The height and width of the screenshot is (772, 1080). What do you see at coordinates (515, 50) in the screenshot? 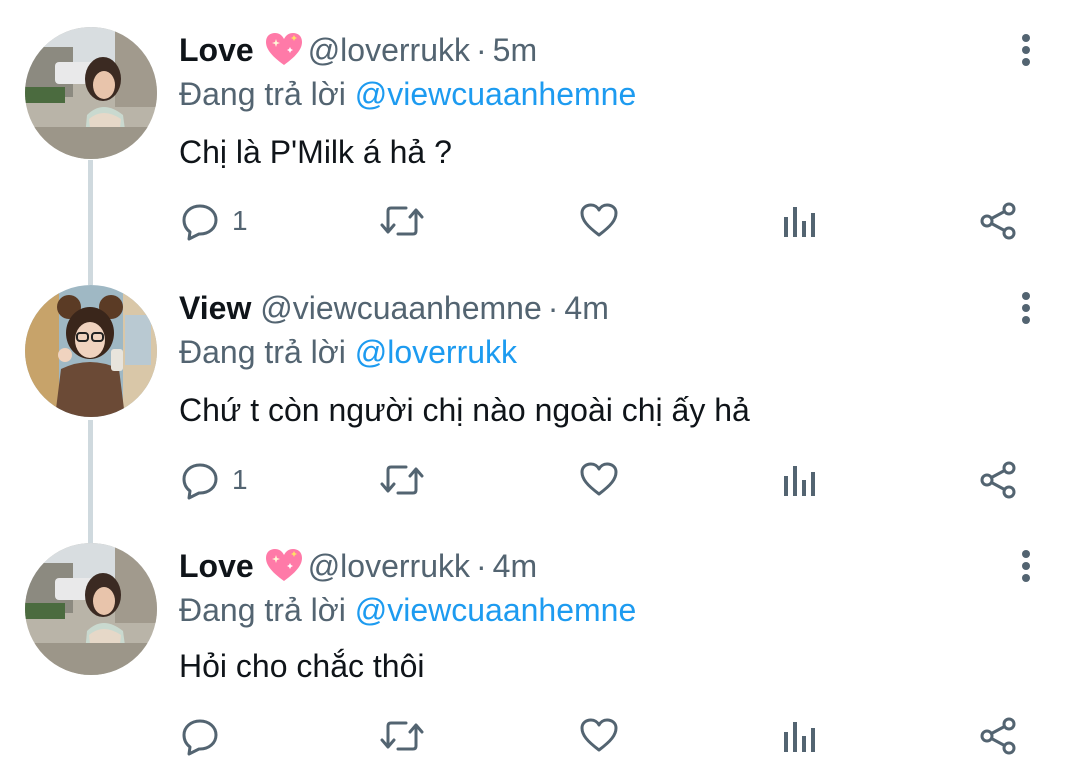
I see `timestamp: 5m` at bounding box center [515, 50].